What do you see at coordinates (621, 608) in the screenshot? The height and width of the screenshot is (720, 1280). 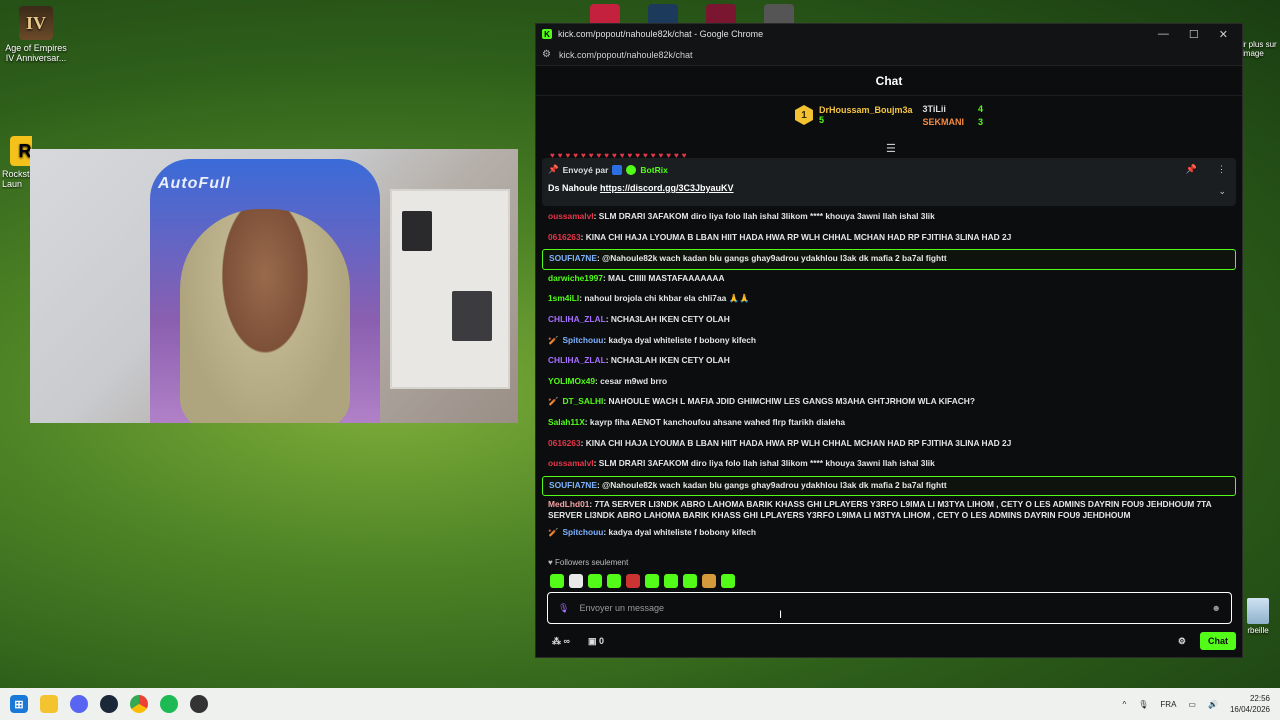 I see `chat-input-placeholder: Envoyer un message` at bounding box center [621, 608].